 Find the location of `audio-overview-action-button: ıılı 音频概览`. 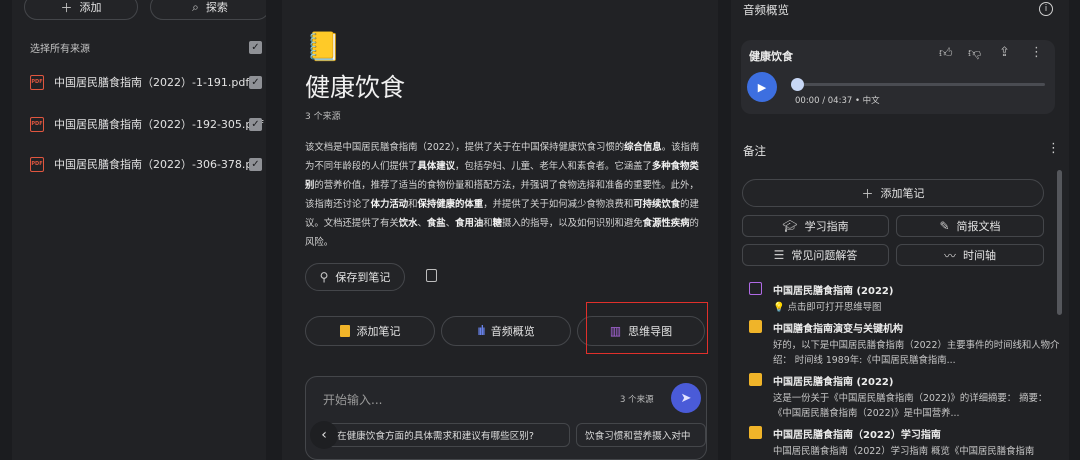

audio-overview-action-button: ıılı 音频概览 is located at coordinates (506, 331).